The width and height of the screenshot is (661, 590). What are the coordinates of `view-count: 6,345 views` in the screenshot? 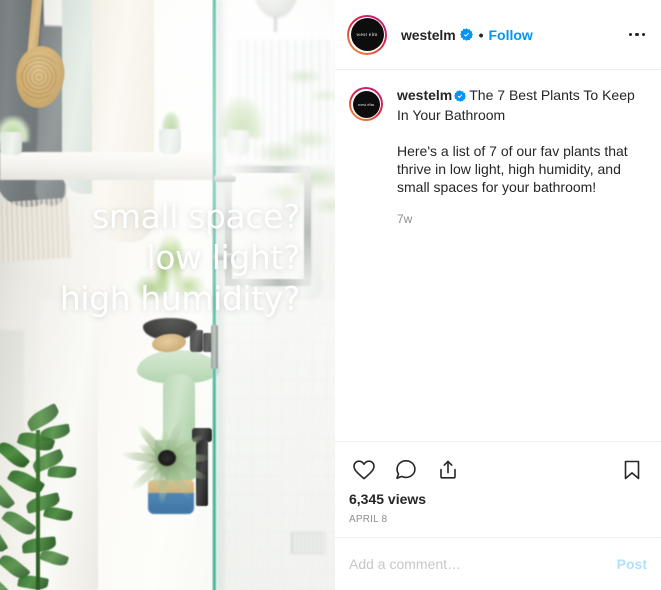 It's located at (388, 499).